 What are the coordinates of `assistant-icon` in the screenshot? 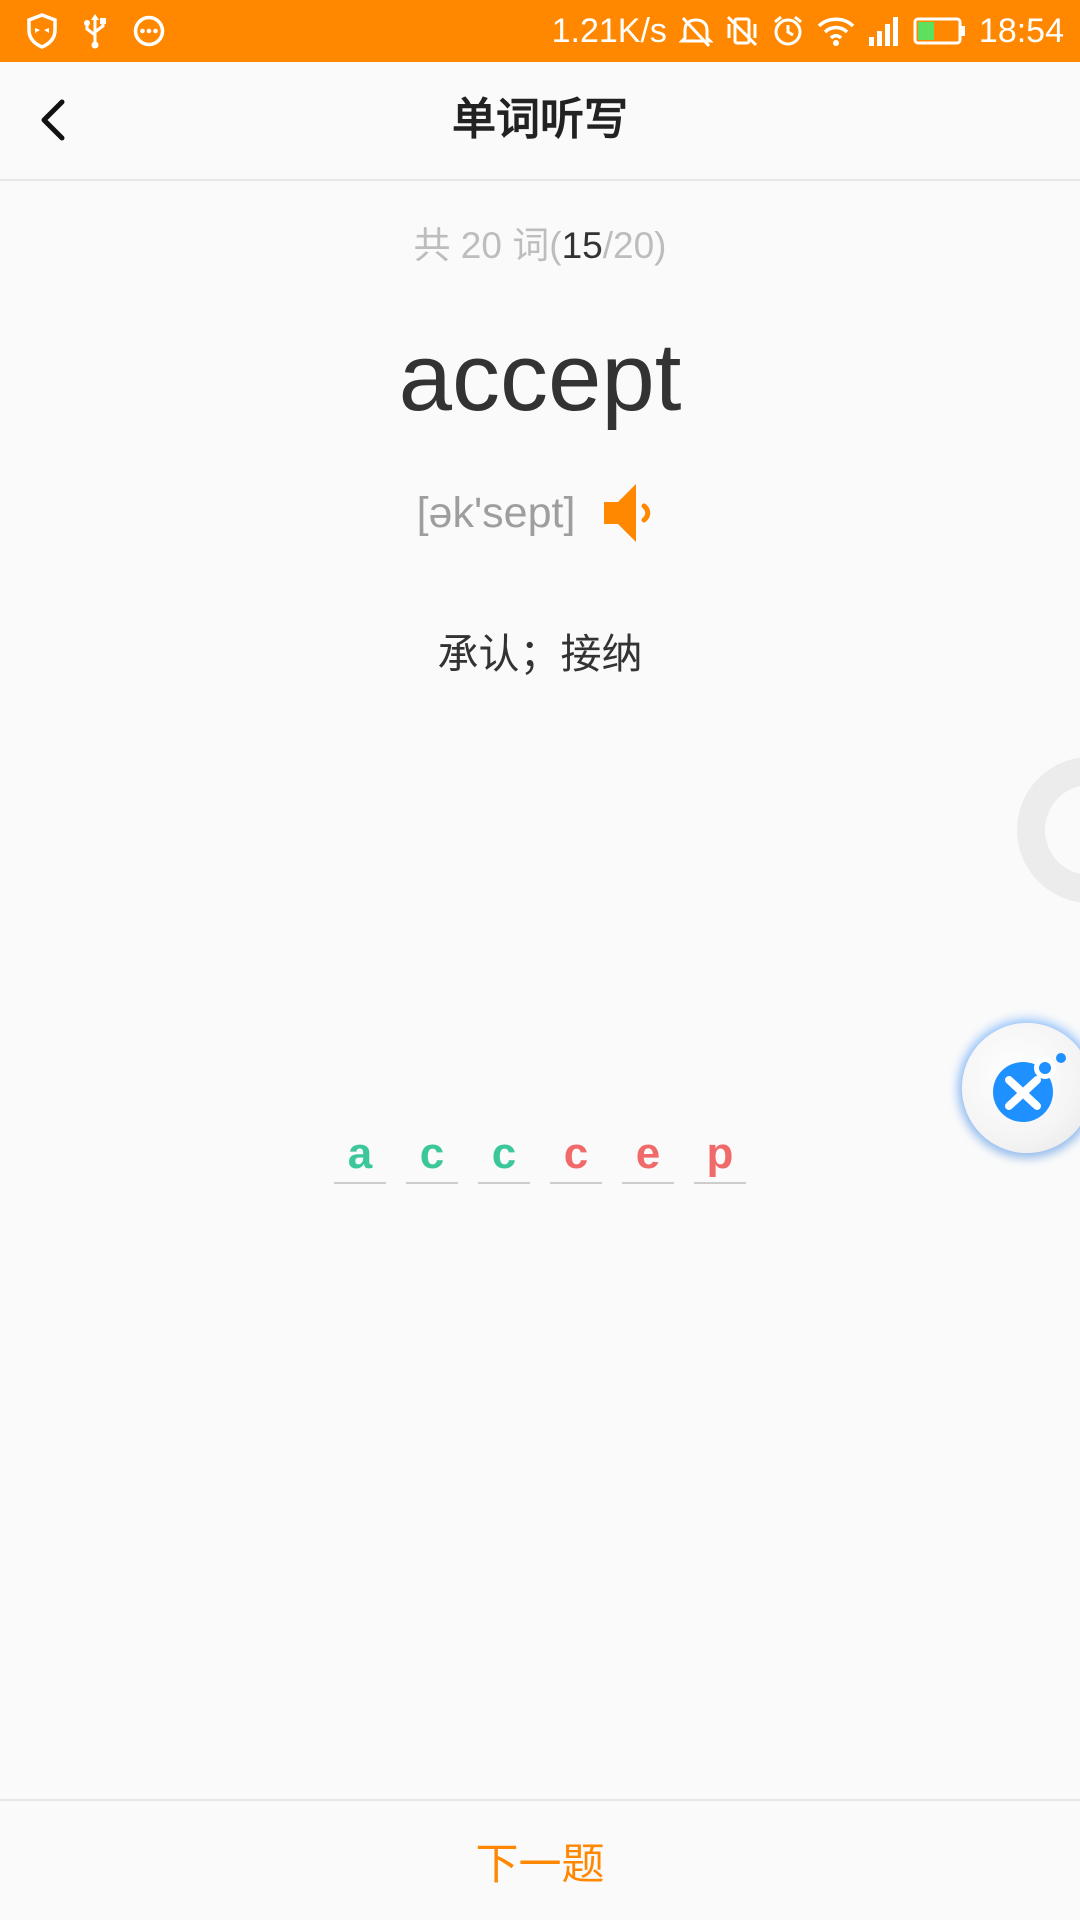 It's located at (1029, 1087).